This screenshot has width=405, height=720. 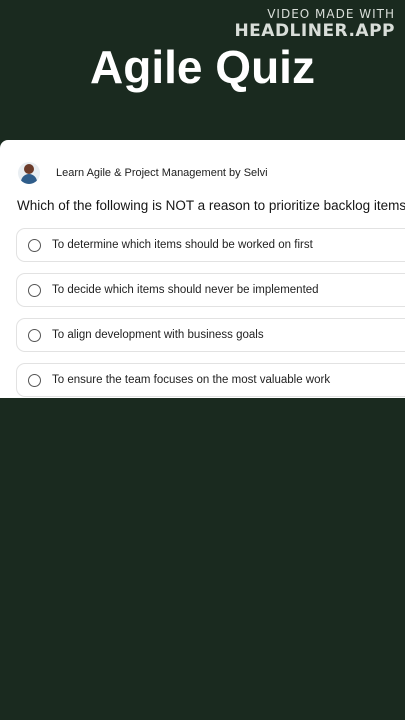 What do you see at coordinates (314, 31) in the screenshot?
I see `watermark-line-2: HEADLINER.APP` at bounding box center [314, 31].